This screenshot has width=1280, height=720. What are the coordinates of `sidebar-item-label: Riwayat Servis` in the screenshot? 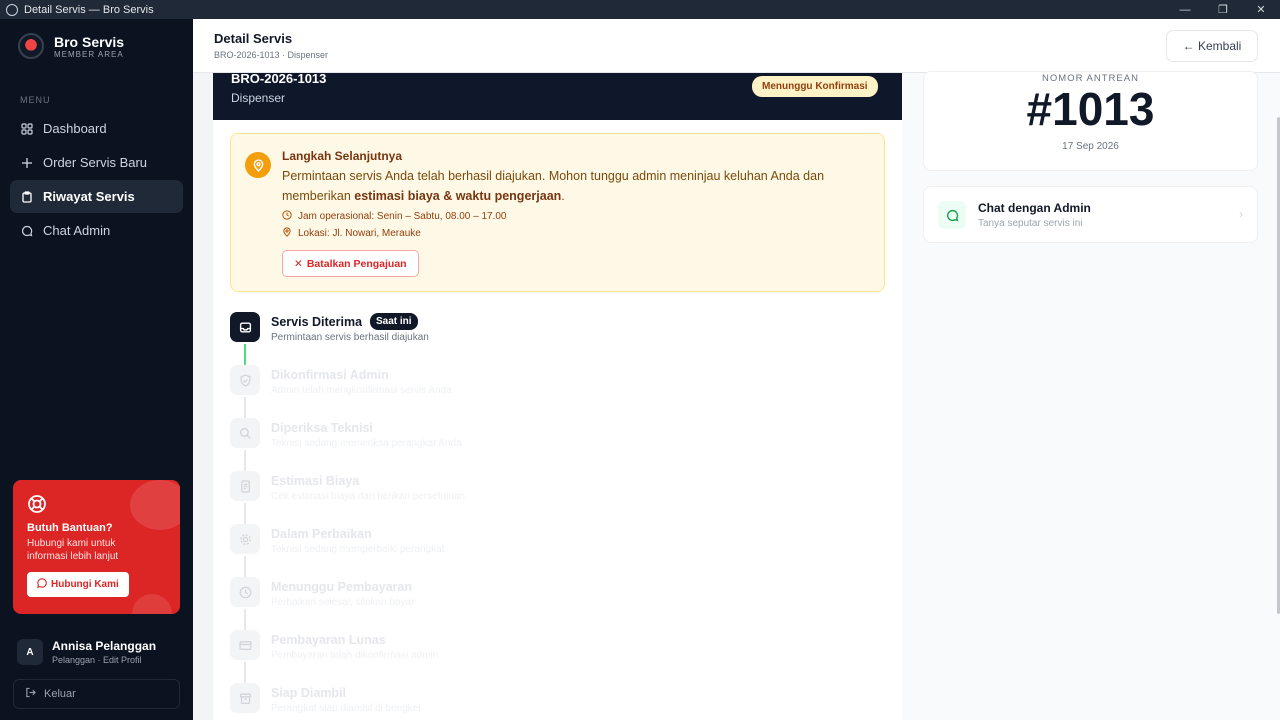 It's located at (89, 196).